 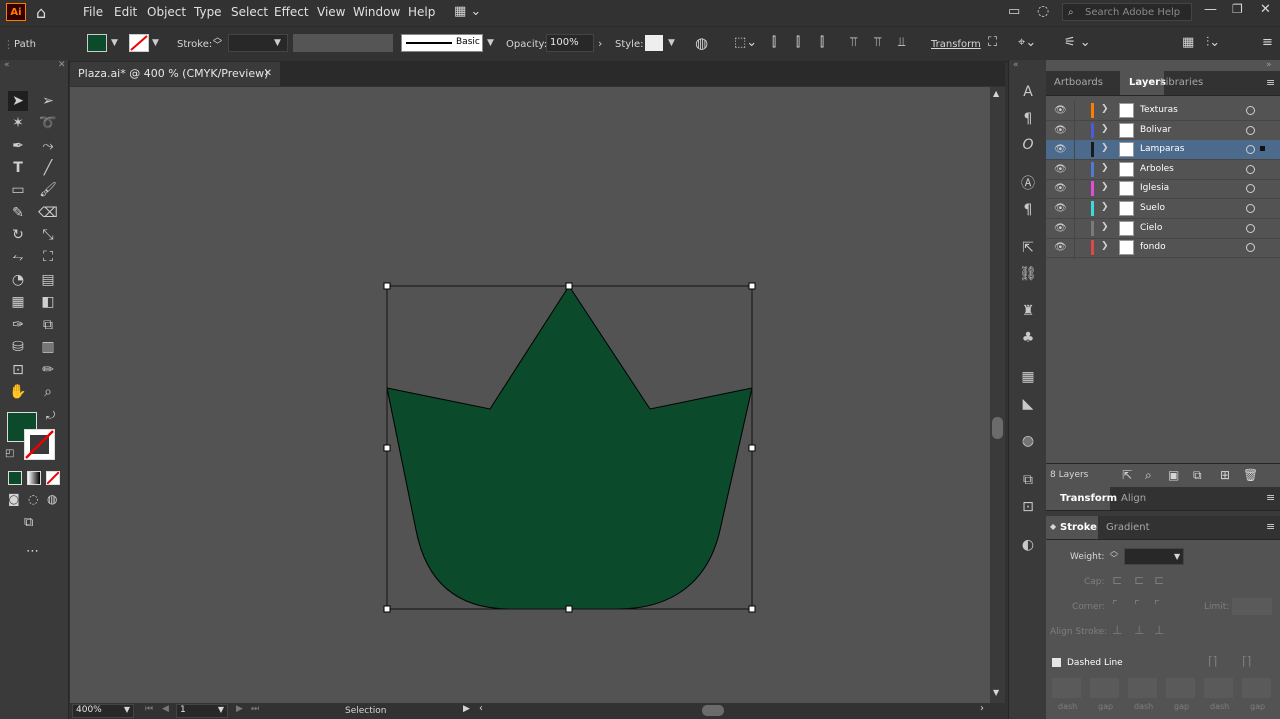 I want to click on swatches-panel-icon: ▦, so click(x=1028, y=377).